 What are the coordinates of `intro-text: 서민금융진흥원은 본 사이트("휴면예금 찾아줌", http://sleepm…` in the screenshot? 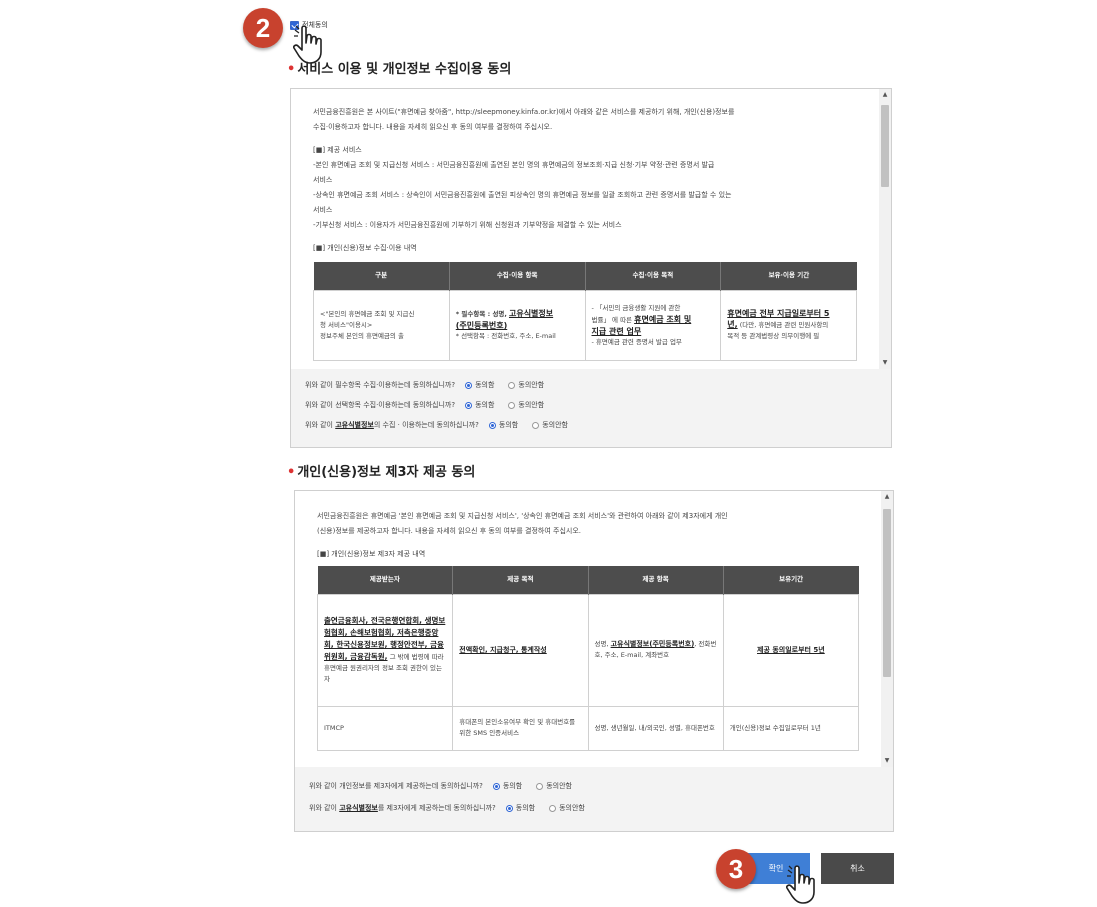 It's located at (524, 112).